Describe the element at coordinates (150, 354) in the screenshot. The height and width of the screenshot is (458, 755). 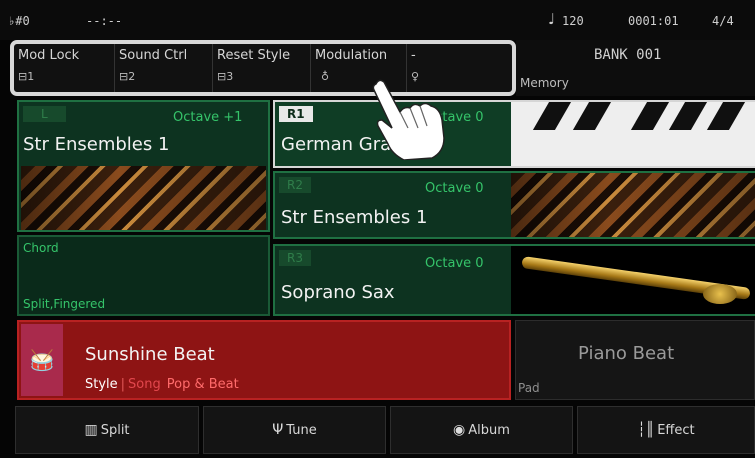
I see `style-name: Sunshine Beat` at that location.